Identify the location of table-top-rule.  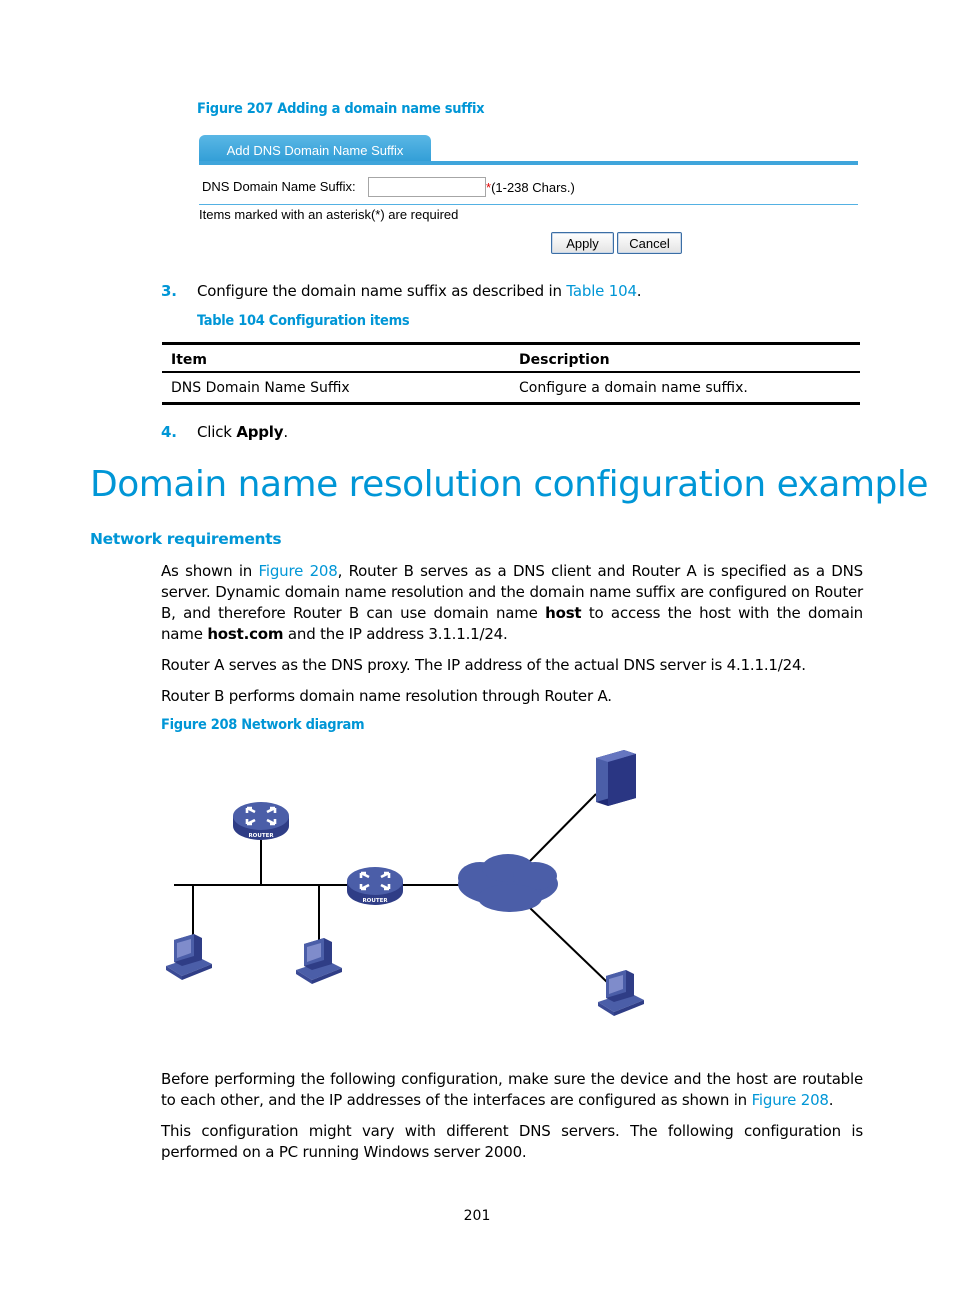
(511, 343).